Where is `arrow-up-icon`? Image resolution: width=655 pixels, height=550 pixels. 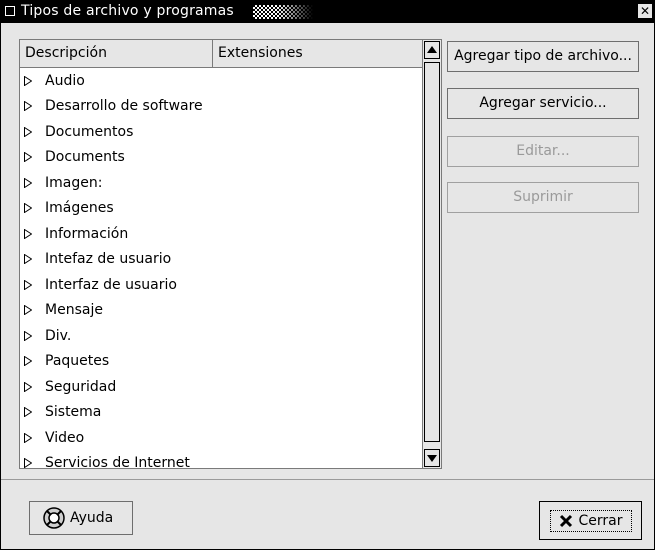 arrow-up-icon is located at coordinates (432, 49).